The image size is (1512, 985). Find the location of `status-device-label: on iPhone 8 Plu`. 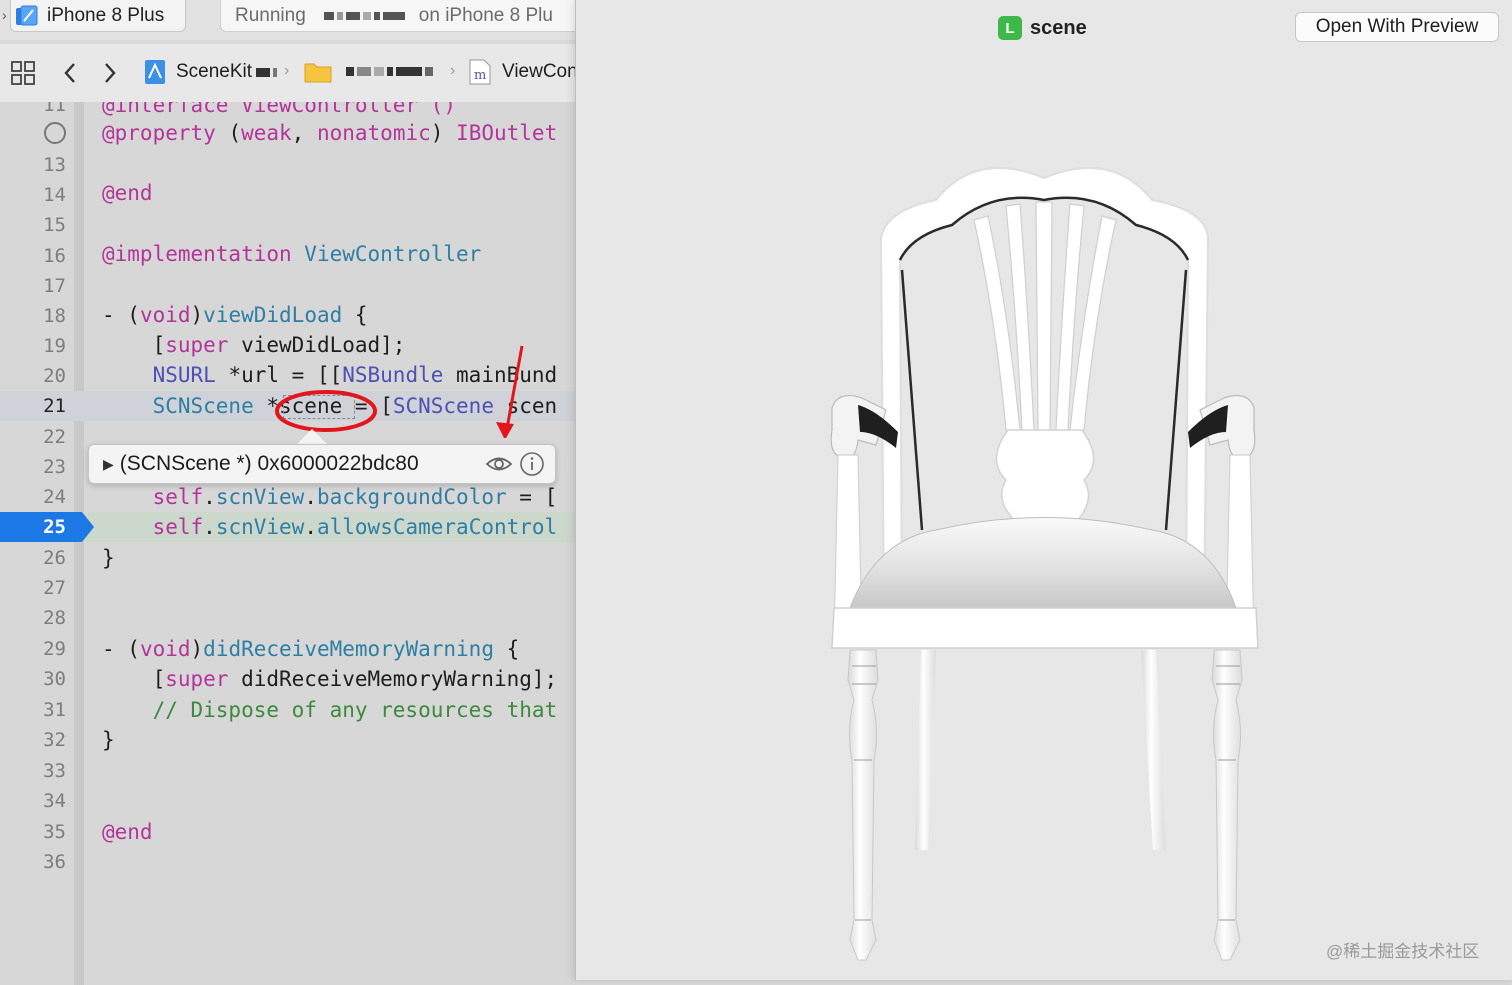

status-device-label: on iPhone 8 Plu is located at coordinates (485, 15).